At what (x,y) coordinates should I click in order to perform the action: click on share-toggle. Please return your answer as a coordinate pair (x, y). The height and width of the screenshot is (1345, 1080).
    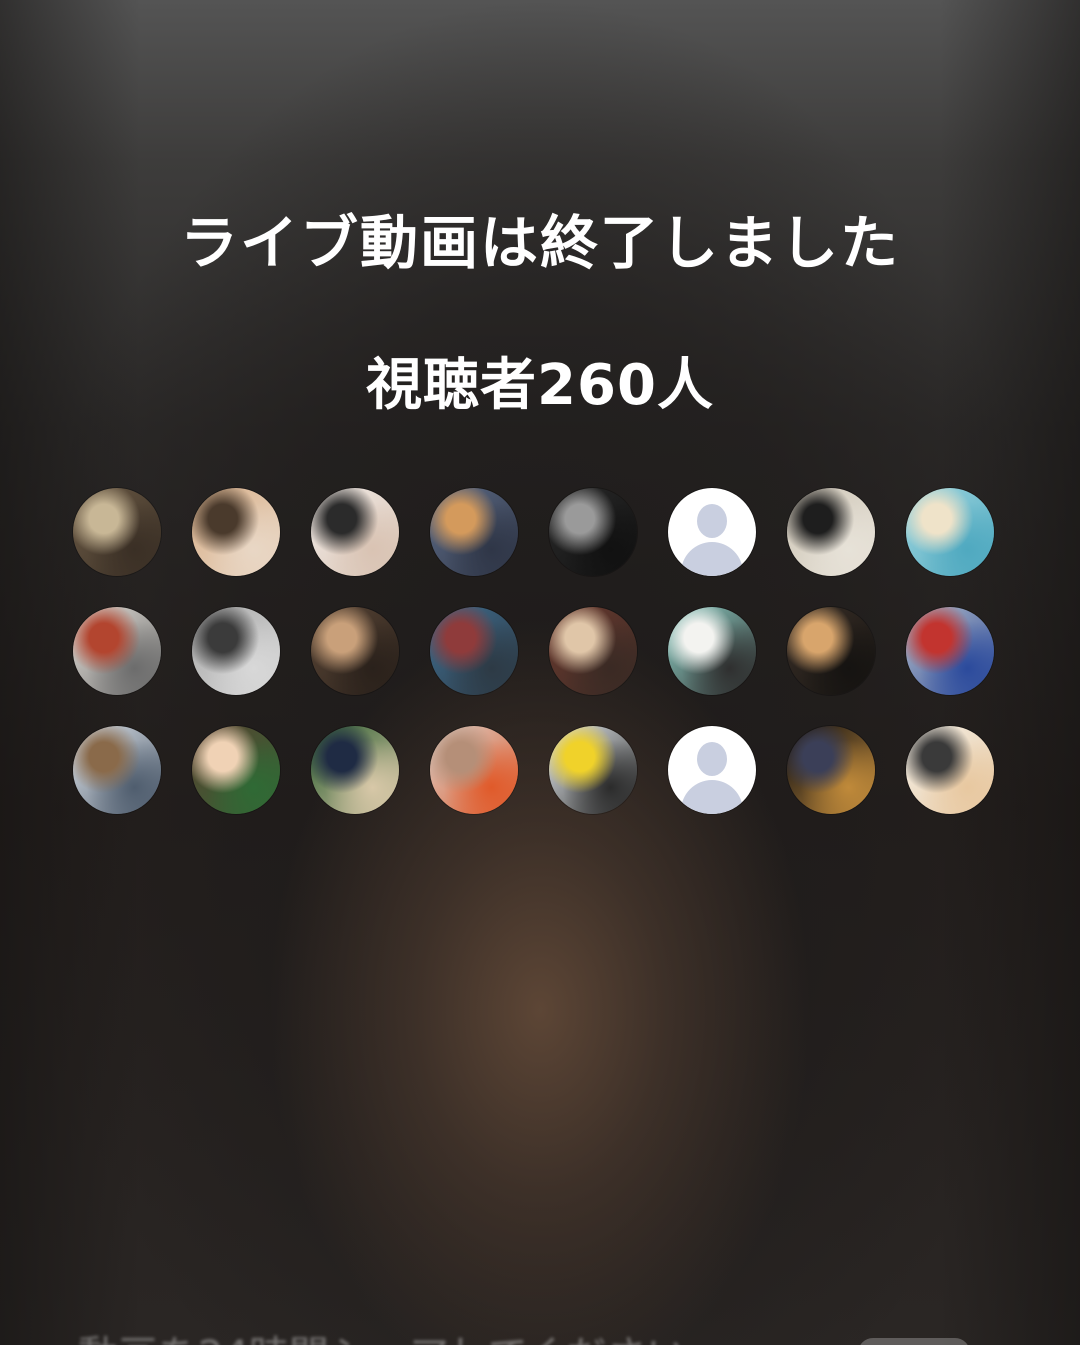
    Looking at the image, I should click on (914, 1341).